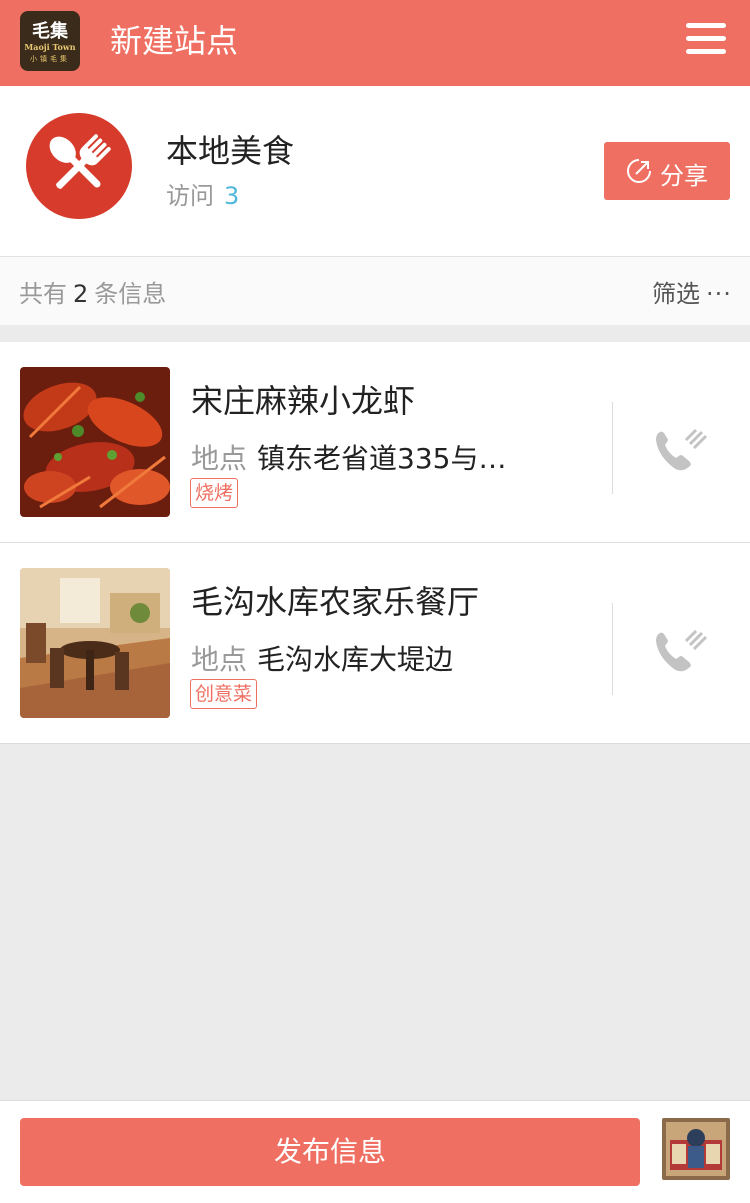 Image resolution: width=750 pixels, height=1203 pixels. I want to click on share-icon, so click(639, 171).